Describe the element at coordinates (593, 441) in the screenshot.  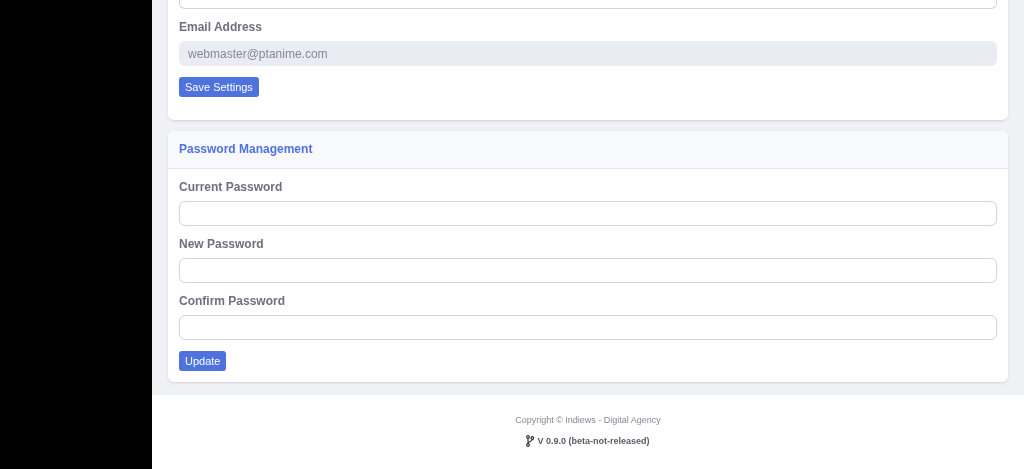
I see `version-text: V 0.9.0 (beta-not-released)` at that location.